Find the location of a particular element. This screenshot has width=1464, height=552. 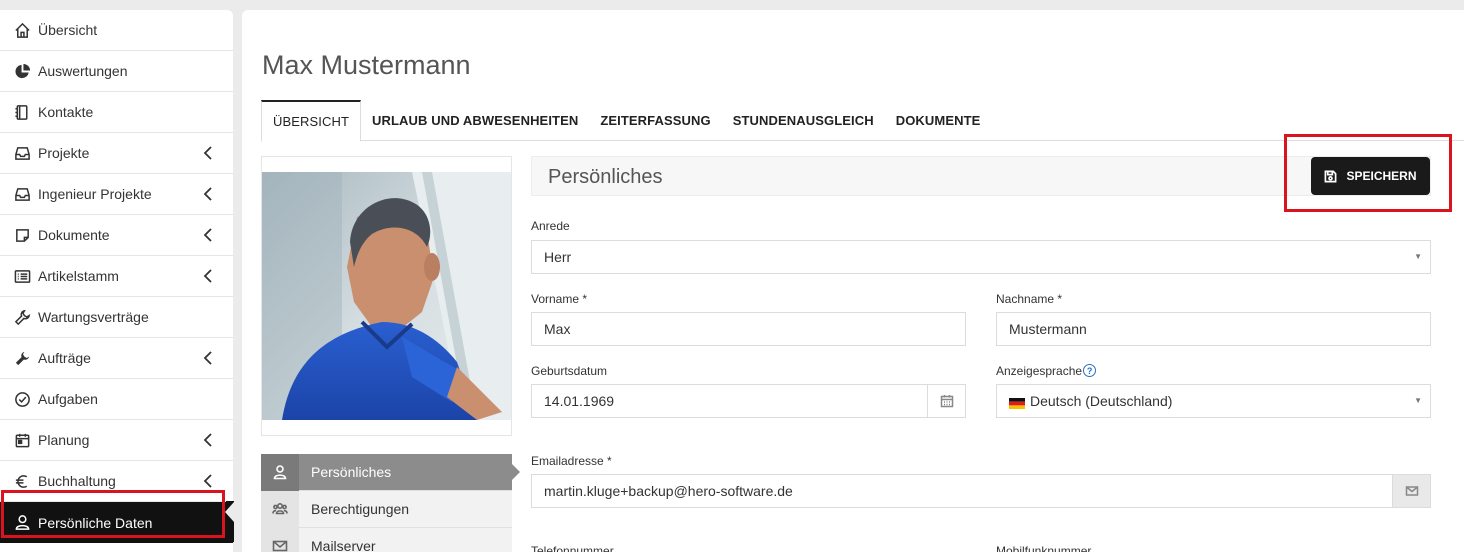

sidebar-item-label: Wartungsverträge is located at coordinates (93, 317).